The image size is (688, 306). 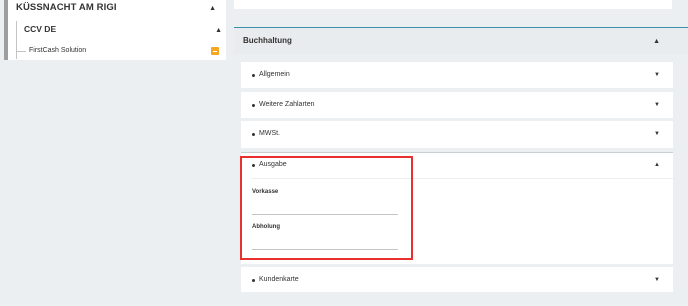 What do you see at coordinates (66, 7) in the screenshot?
I see `tree-node-root-label: KÜSSNACHT AM RIGI` at bounding box center [66, 7].